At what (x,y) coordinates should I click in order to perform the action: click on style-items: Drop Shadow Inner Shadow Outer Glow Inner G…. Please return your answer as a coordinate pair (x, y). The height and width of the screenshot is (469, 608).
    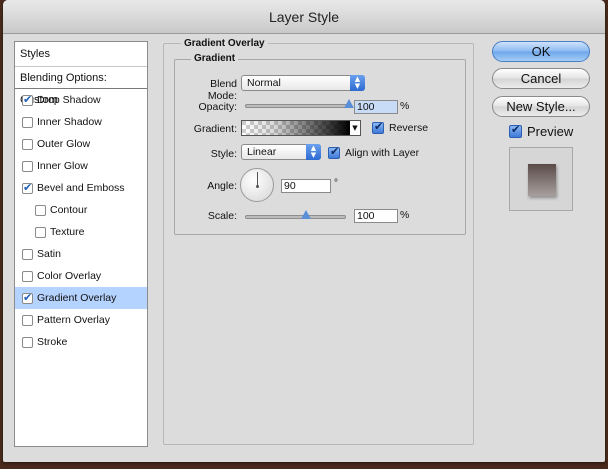
    Looking at the image, I should click on (81, 221).